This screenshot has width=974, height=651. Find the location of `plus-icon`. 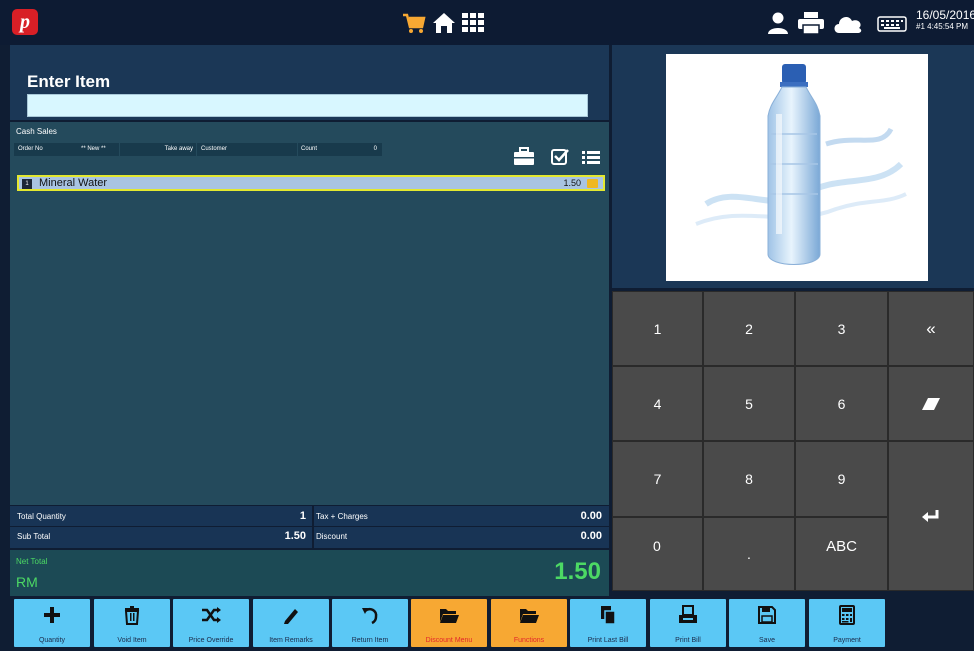

plus-icon is located at coordinates (52, 615).